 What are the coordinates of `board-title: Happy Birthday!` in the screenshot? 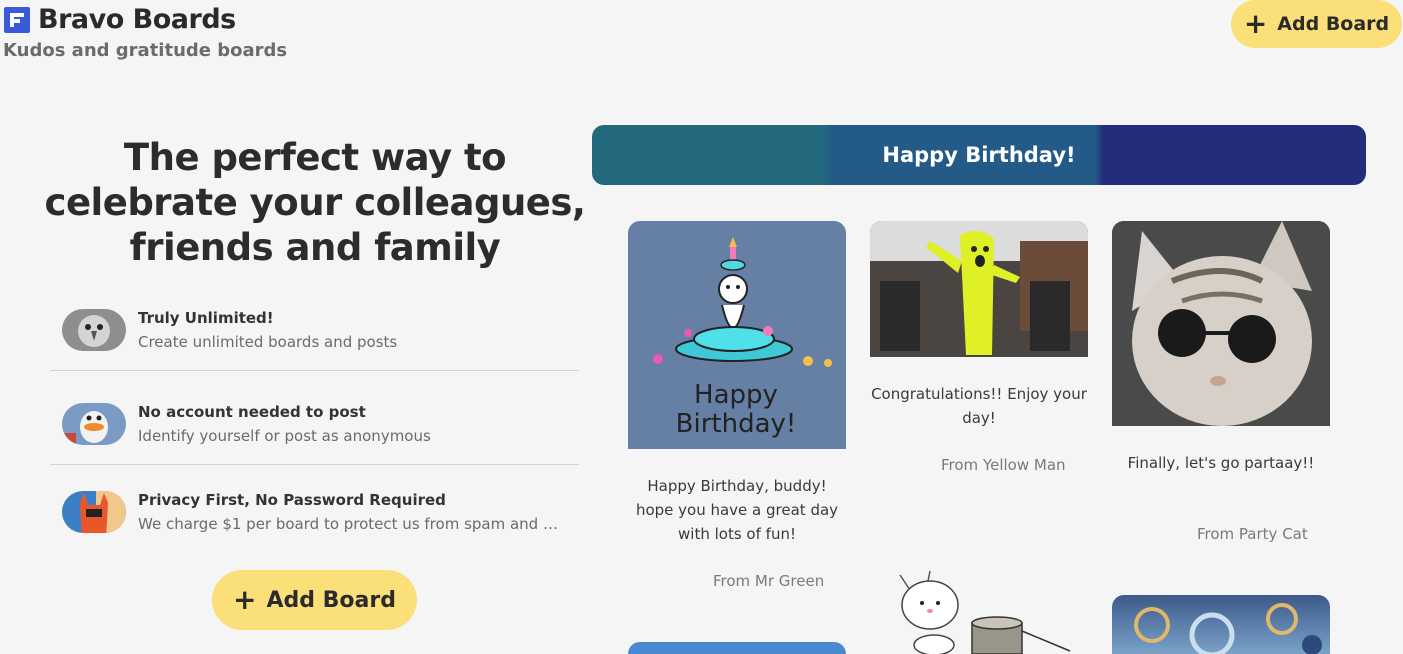 It's located at (979, 155).